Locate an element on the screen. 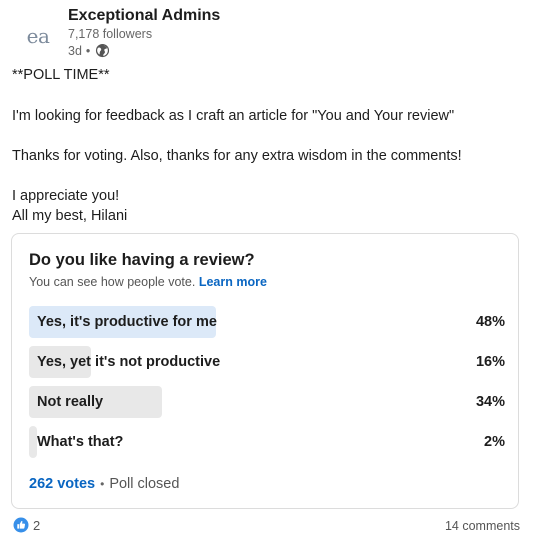  poll-option-label: Not really is located at coordinates (70, 402).